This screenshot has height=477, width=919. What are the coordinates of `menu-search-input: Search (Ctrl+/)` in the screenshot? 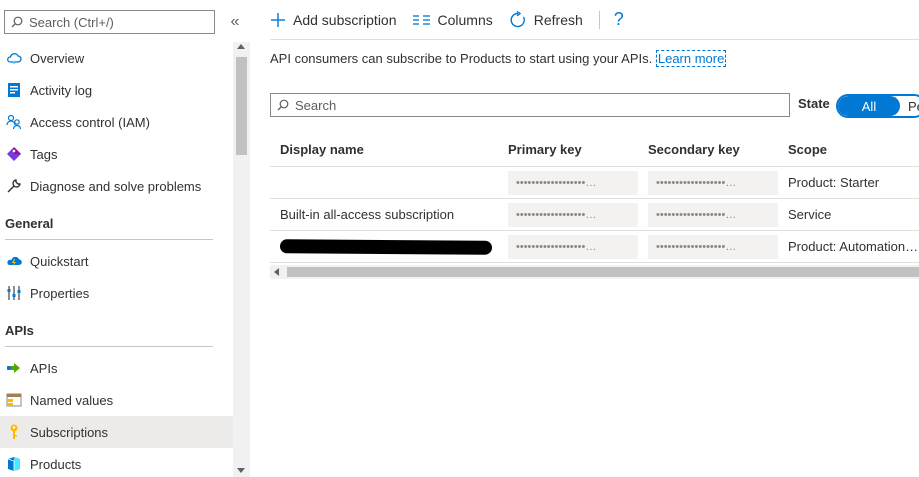 It's located at (109, 22).